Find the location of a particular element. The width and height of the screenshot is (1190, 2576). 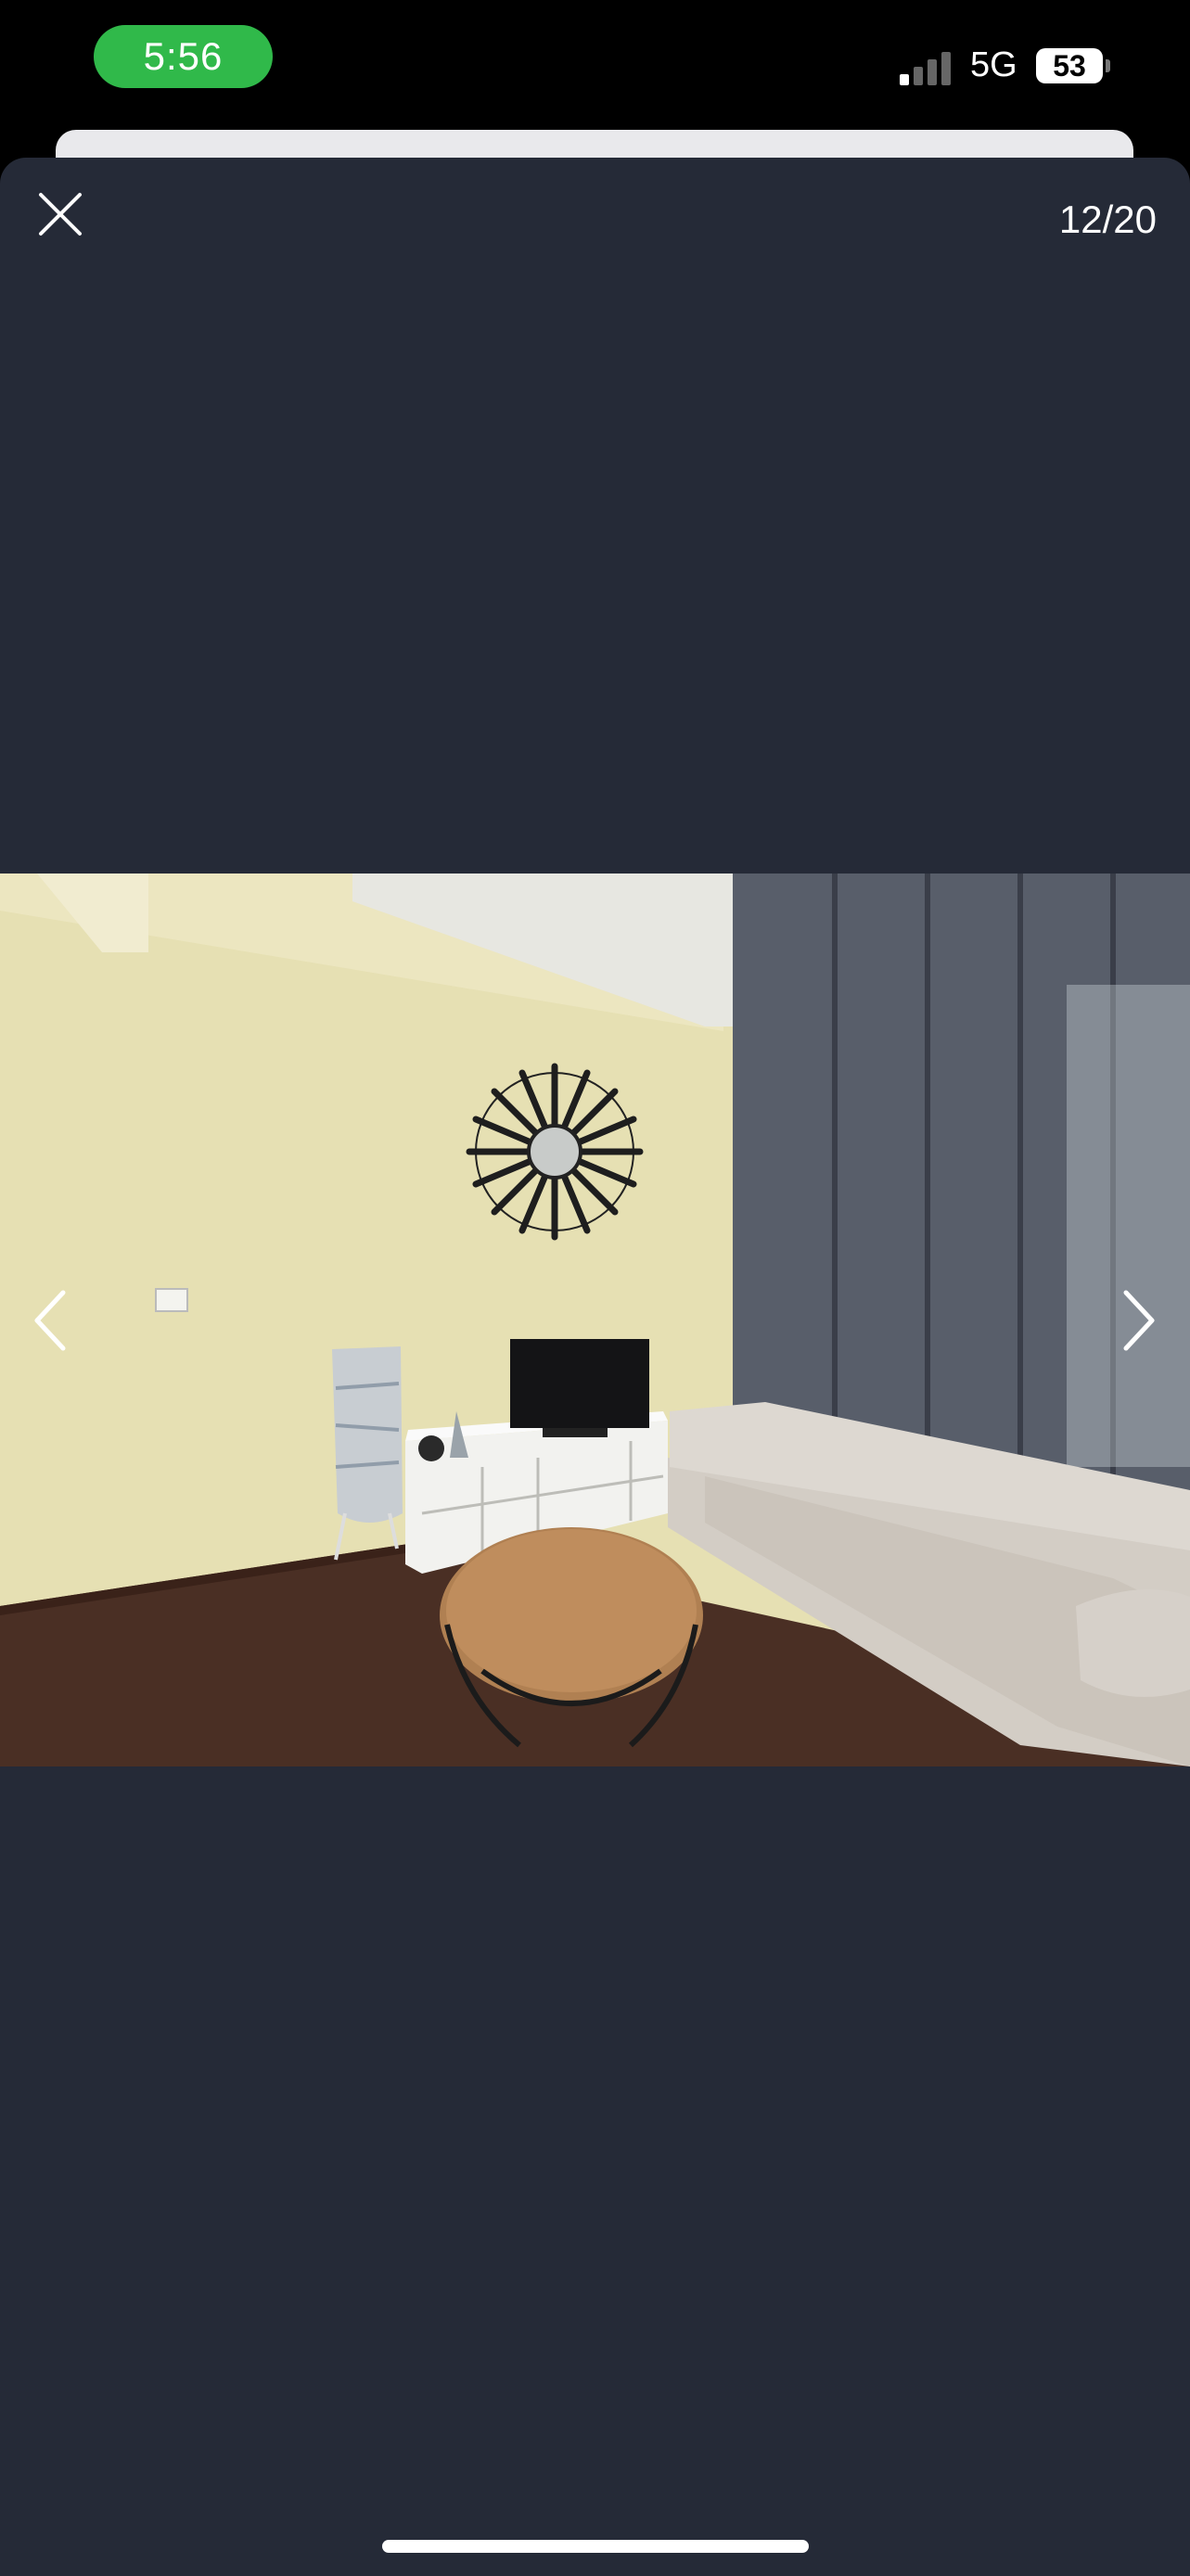

next-photo-button is located at coordinates (1137, 1320).